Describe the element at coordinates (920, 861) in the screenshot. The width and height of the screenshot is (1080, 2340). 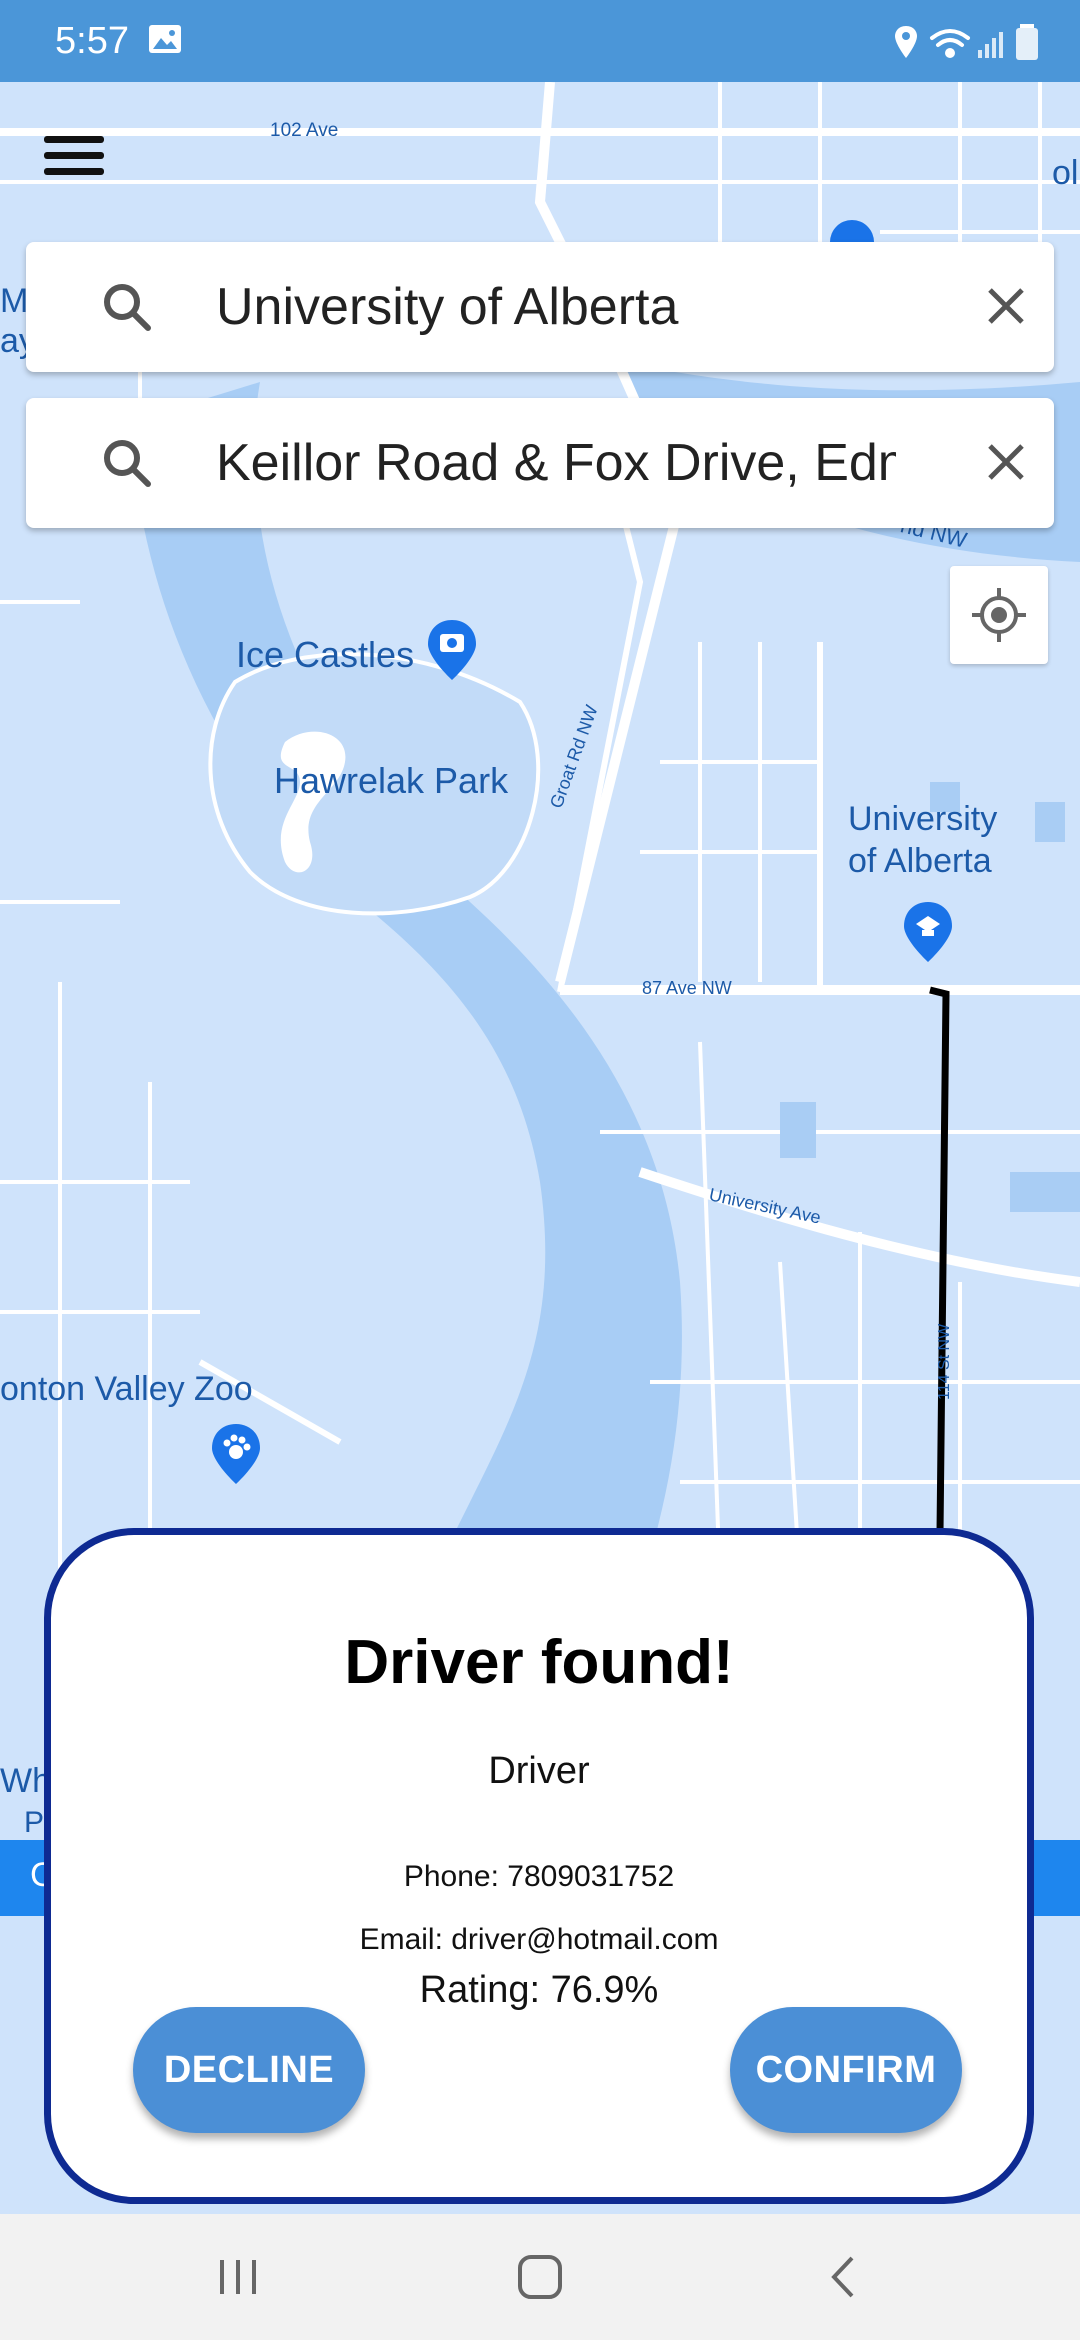
I see `label-university-2: of Alberta` at that location.